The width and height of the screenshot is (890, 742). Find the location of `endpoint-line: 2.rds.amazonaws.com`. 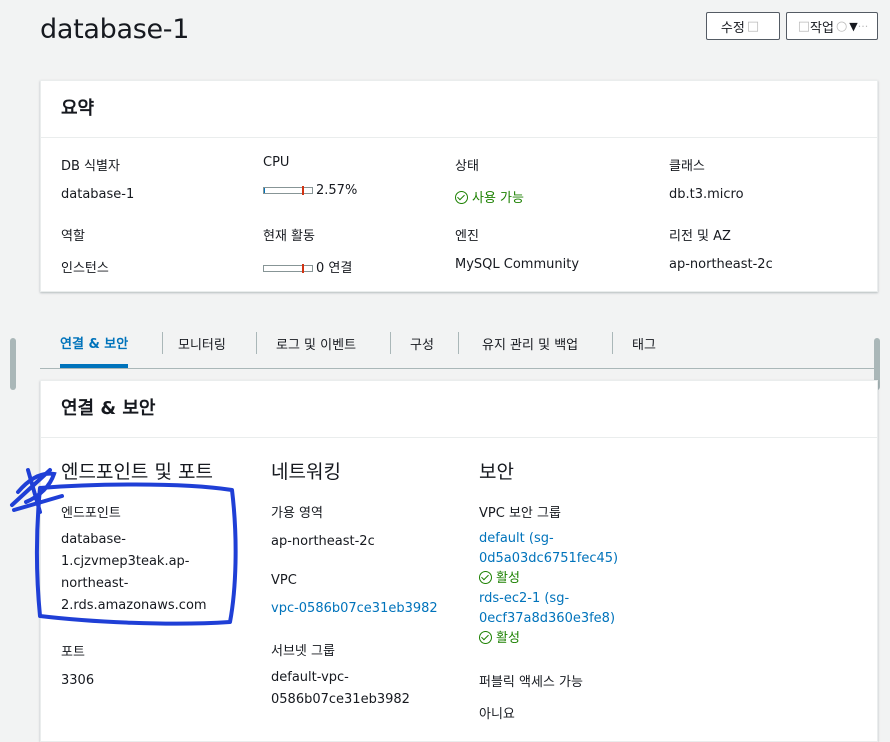

endpoint-line: 2.rds.amazonaws.com is located at coordinates (134, 605).